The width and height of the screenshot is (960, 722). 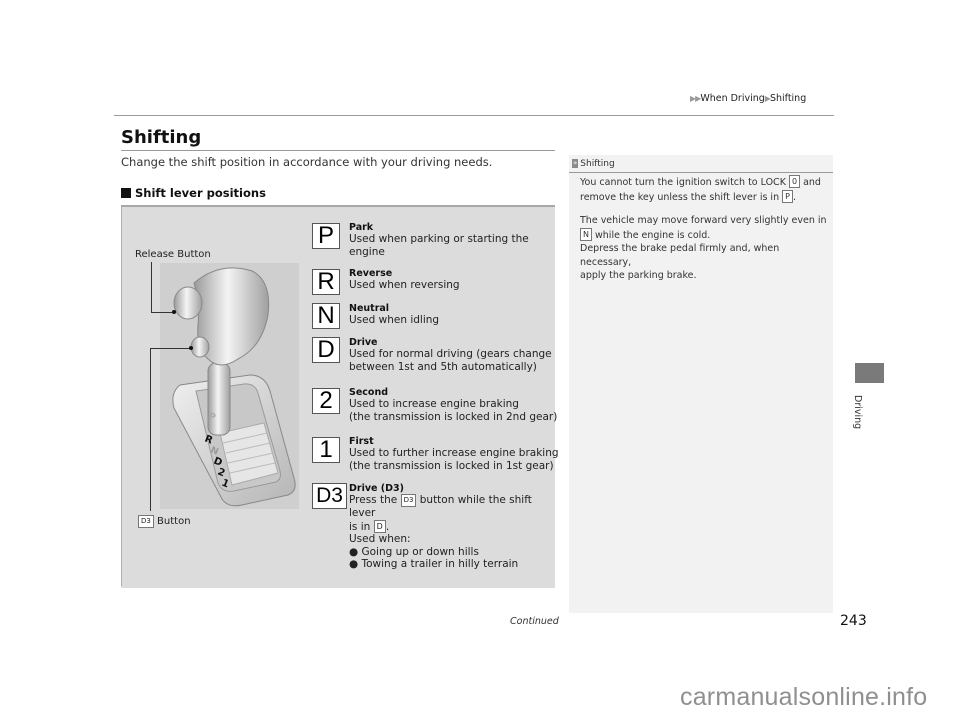 What do you see at coordinates (161, 137) in the screenshot?
I see `page-title: Shifting` at bounding box center [161, 137].